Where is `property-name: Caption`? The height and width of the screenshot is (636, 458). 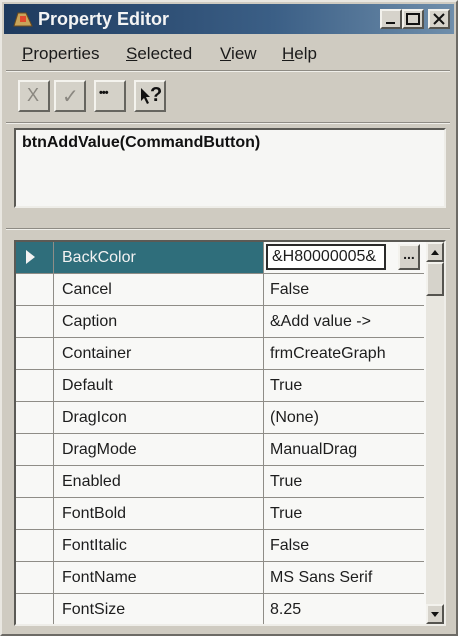
property-name: Caption is located at coordinates (159, 321).